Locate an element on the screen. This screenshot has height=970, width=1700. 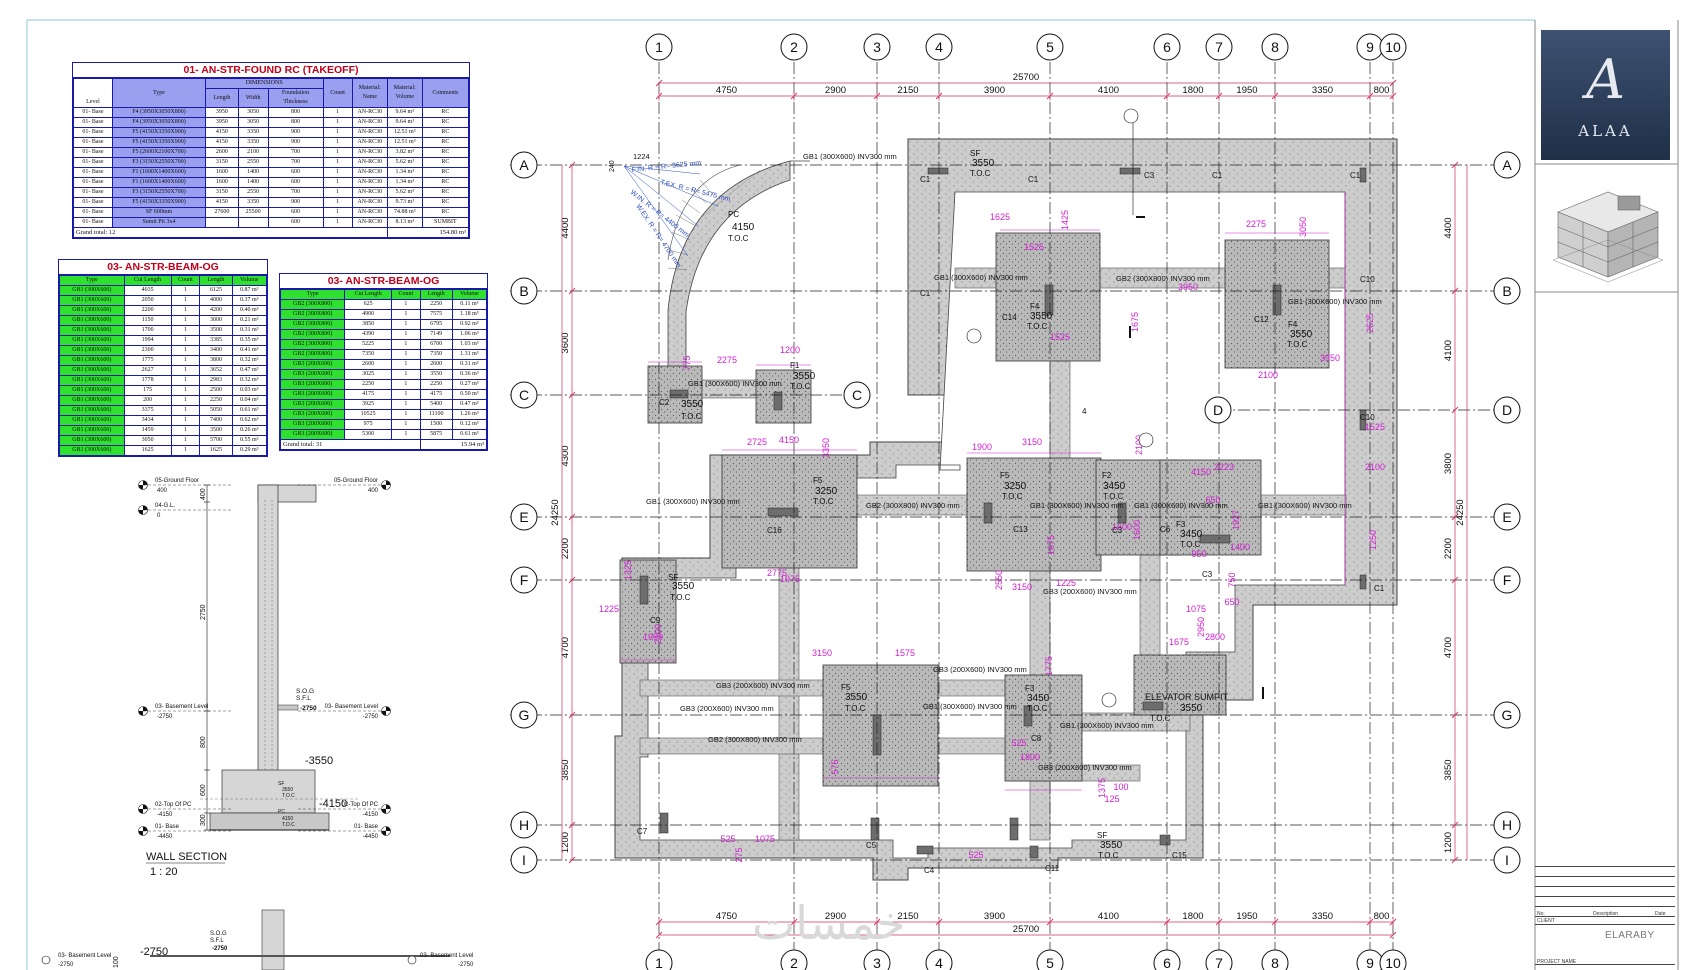
f4-label-2: F4 is located at coordinates (1293, 324).